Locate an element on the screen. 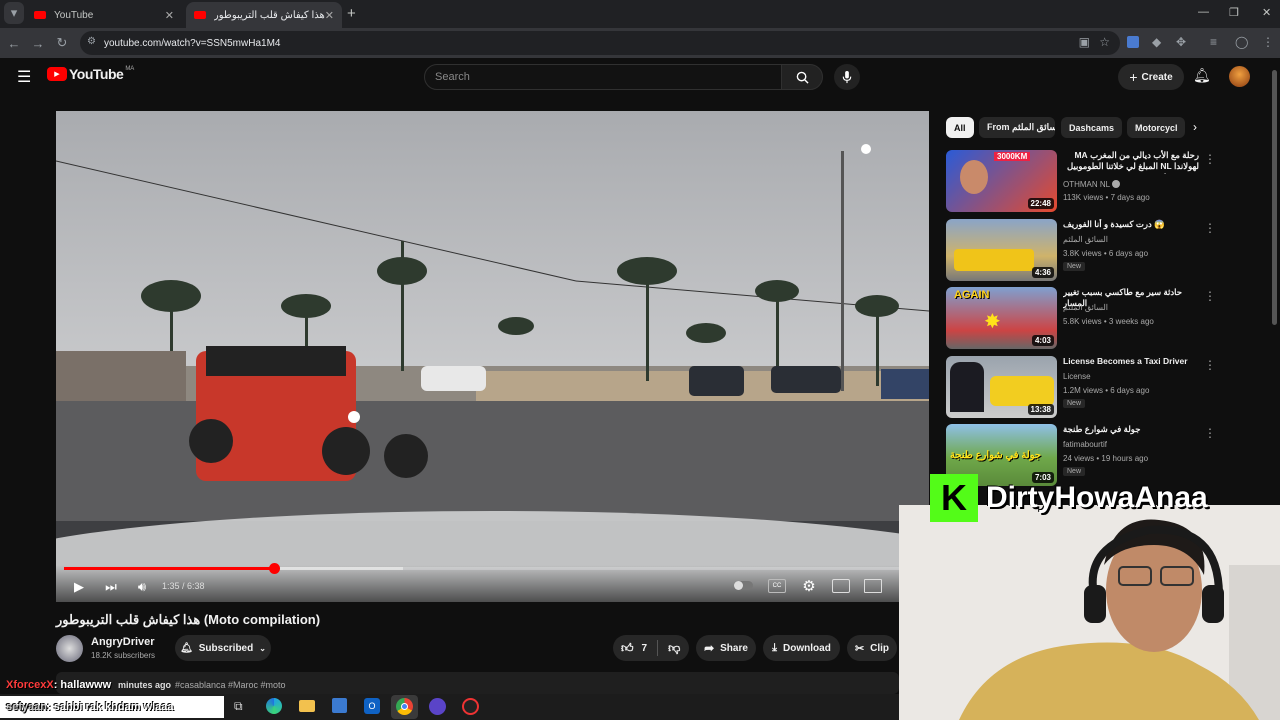 The height and width of the screenshot is (720, 1280). settings-gear-icon: ⚙ is located at coordinates (809, 586).